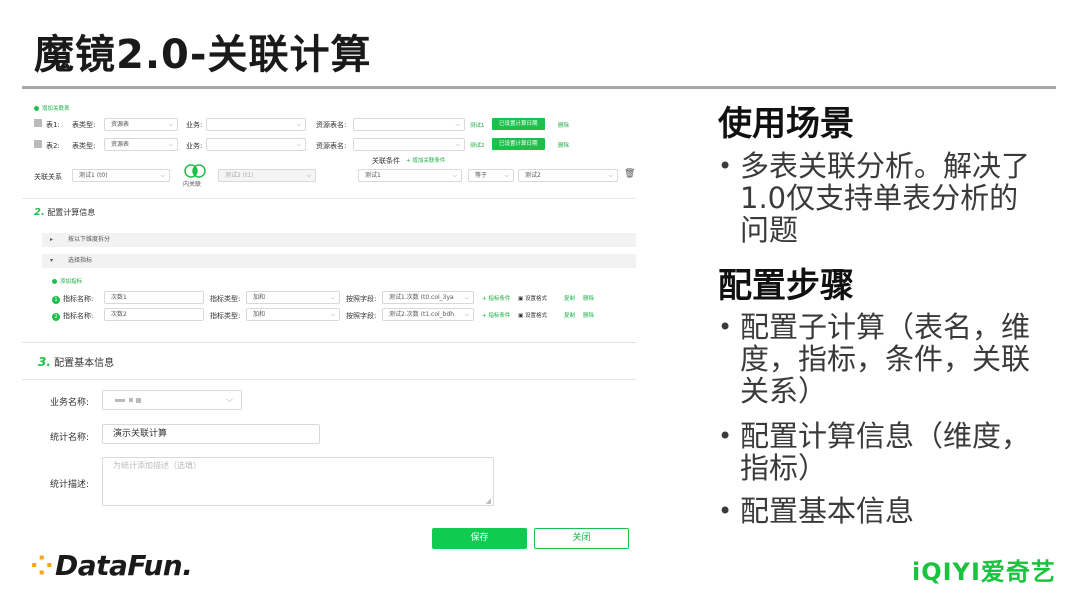 The width and height of the screenshot is (1080, 604). What do you see at coordinates (52, 239) in the screenshot?
I see `caret-right-icon: ▸` at bounding box center [52, 239].